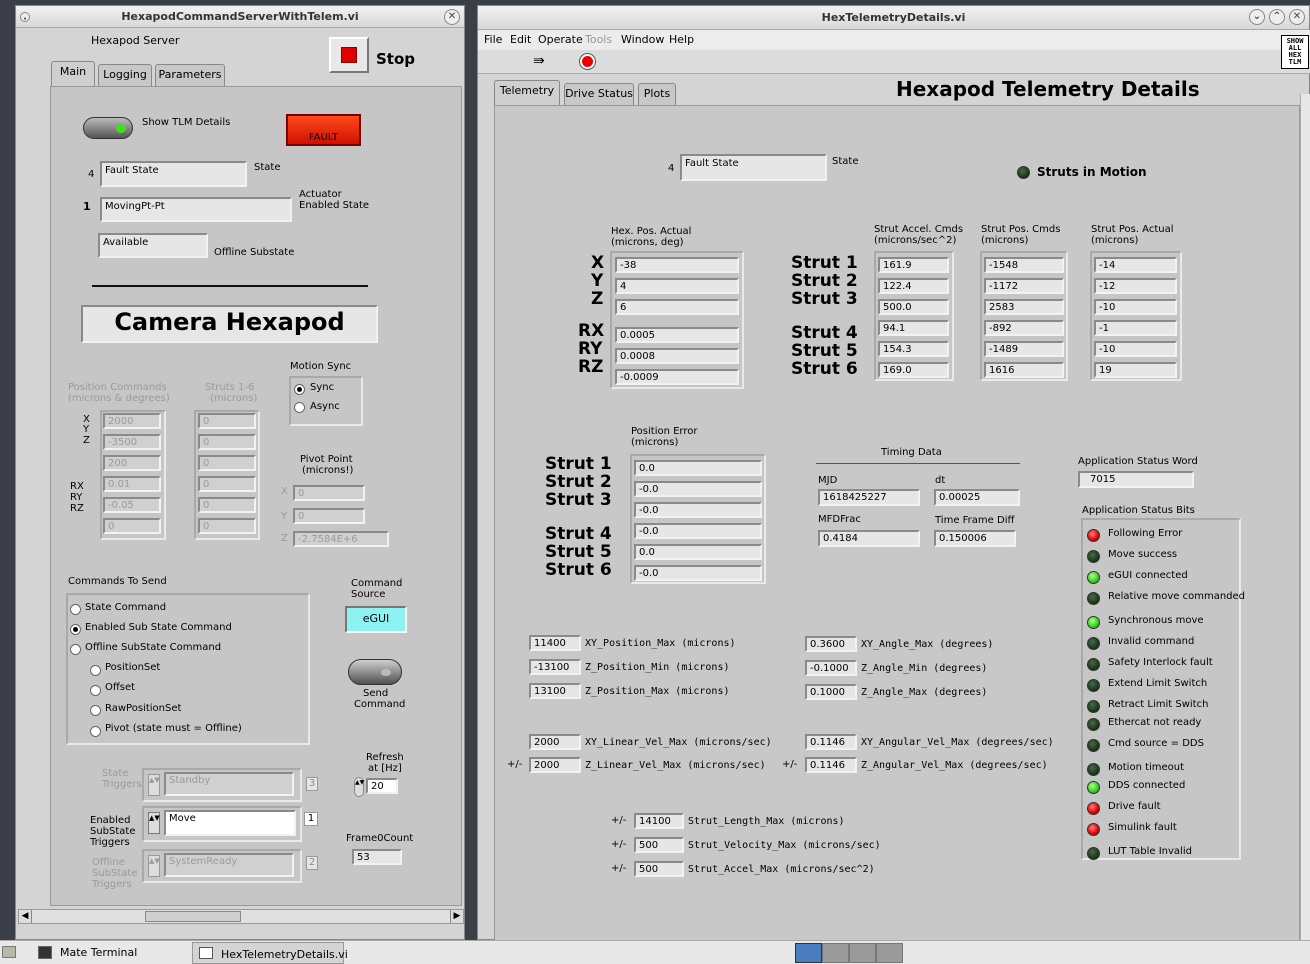  Describe the element at coordinates (108, 128) in the screenshot. I see `show-tlm-toggle` at that location.